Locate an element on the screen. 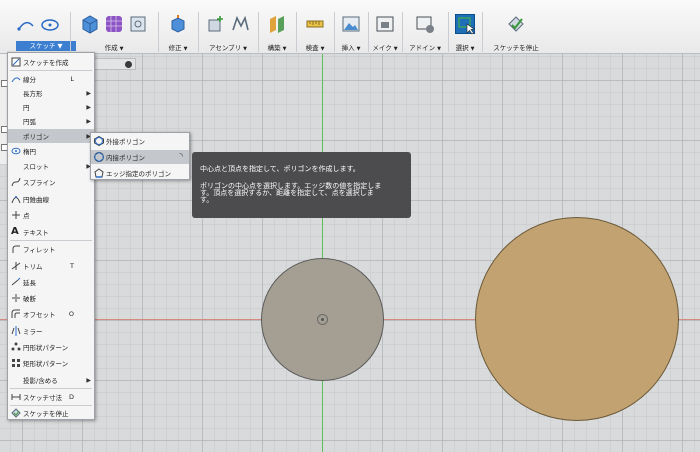  conic-curve-icon is located at coordinates (16, 199).